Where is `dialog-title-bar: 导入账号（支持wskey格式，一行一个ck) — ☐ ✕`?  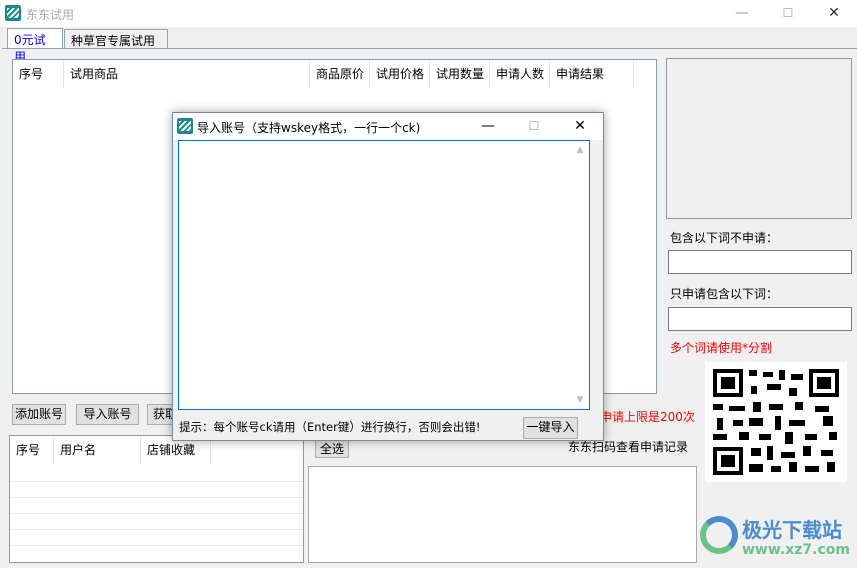
dialog-title-bar: 导入账号（支持wskey格式，一行一个ck) — ☐ ✕ is located at coordinates (388, 126).